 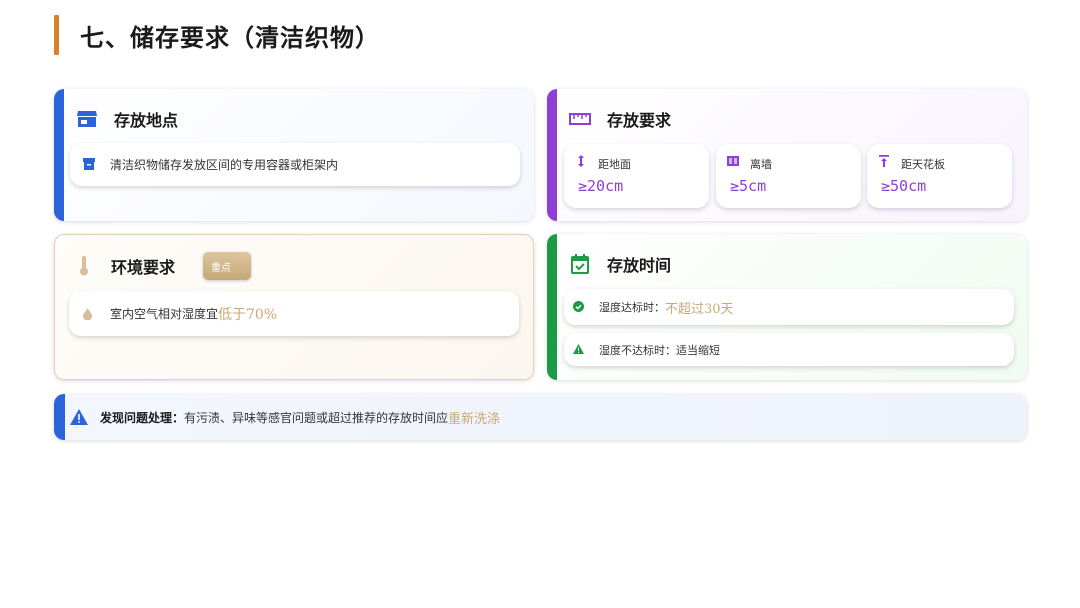 I want to click on notice-label: 发现问题处理：, so click(x=142, y=417).